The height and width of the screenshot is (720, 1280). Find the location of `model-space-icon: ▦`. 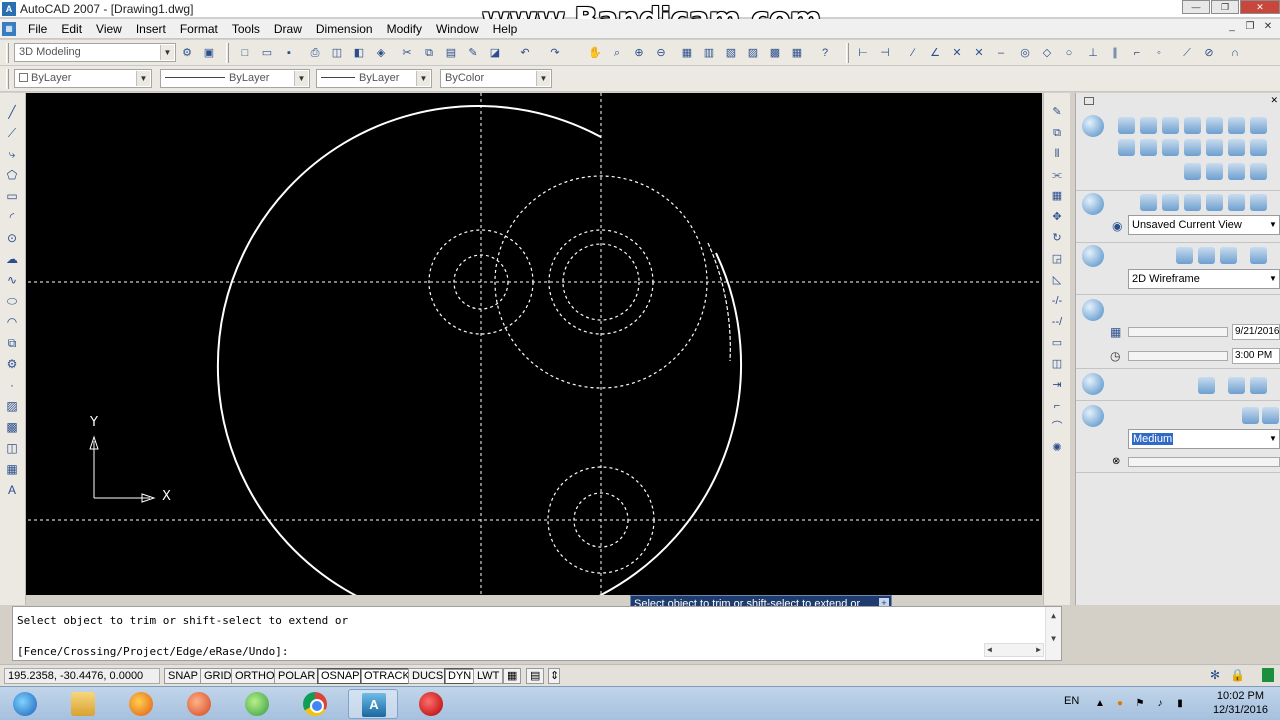

model-space-icon: ▦ is located at coordinates (512, 676).